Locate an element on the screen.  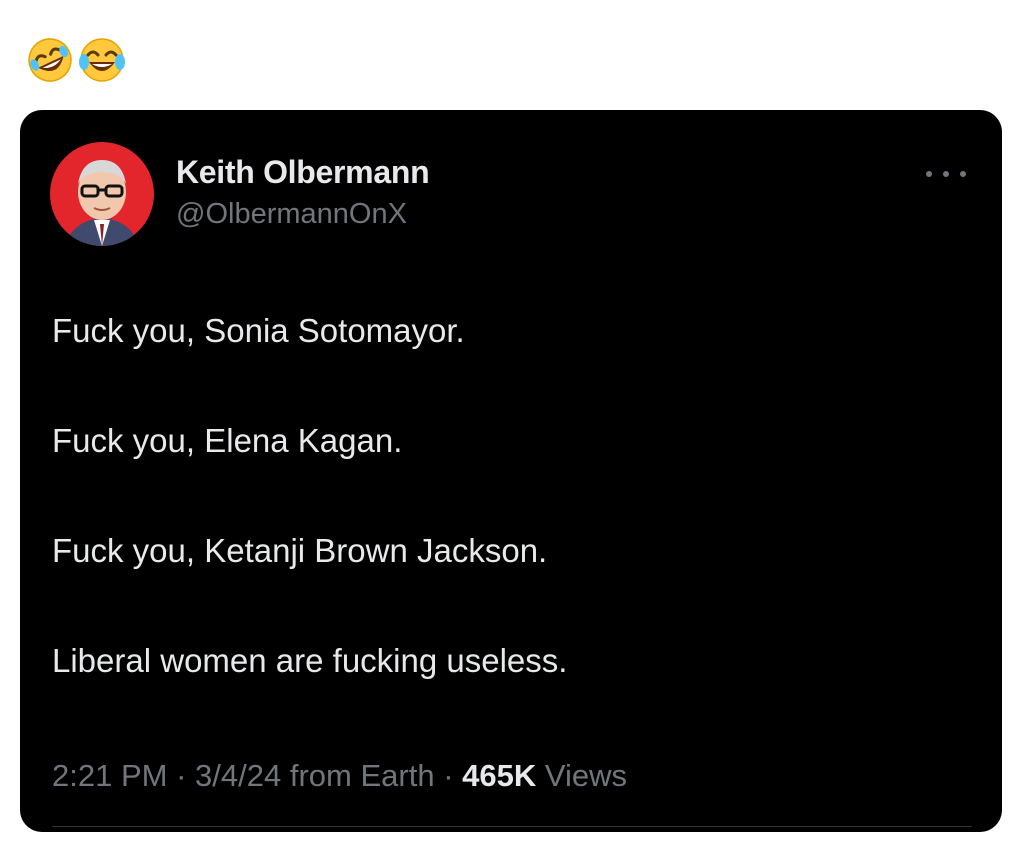
views-count: 465K is located at coordinates (499, 775).